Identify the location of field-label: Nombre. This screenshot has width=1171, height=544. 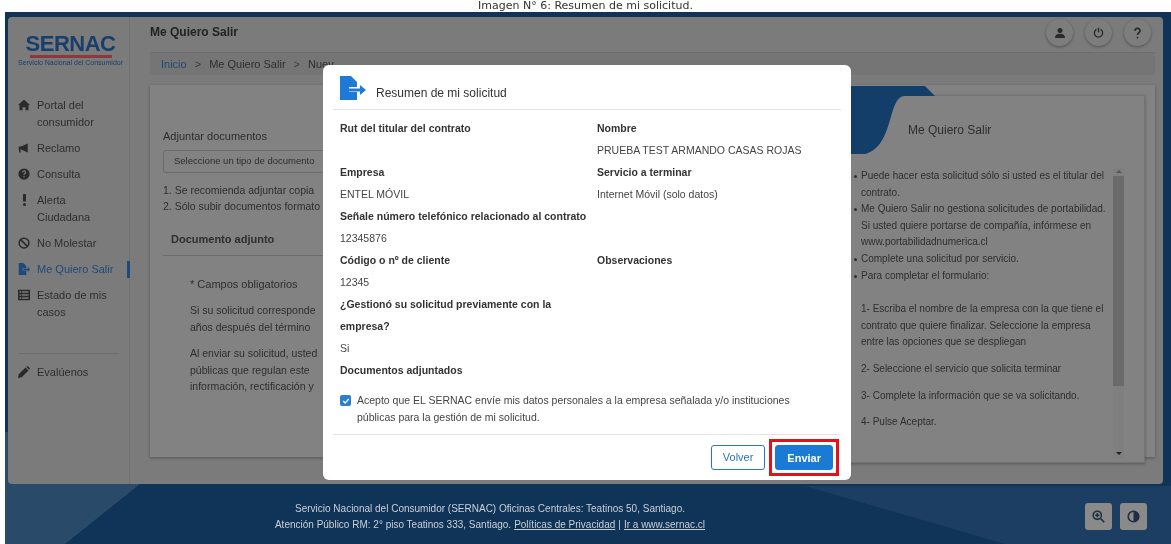
(617, 128).